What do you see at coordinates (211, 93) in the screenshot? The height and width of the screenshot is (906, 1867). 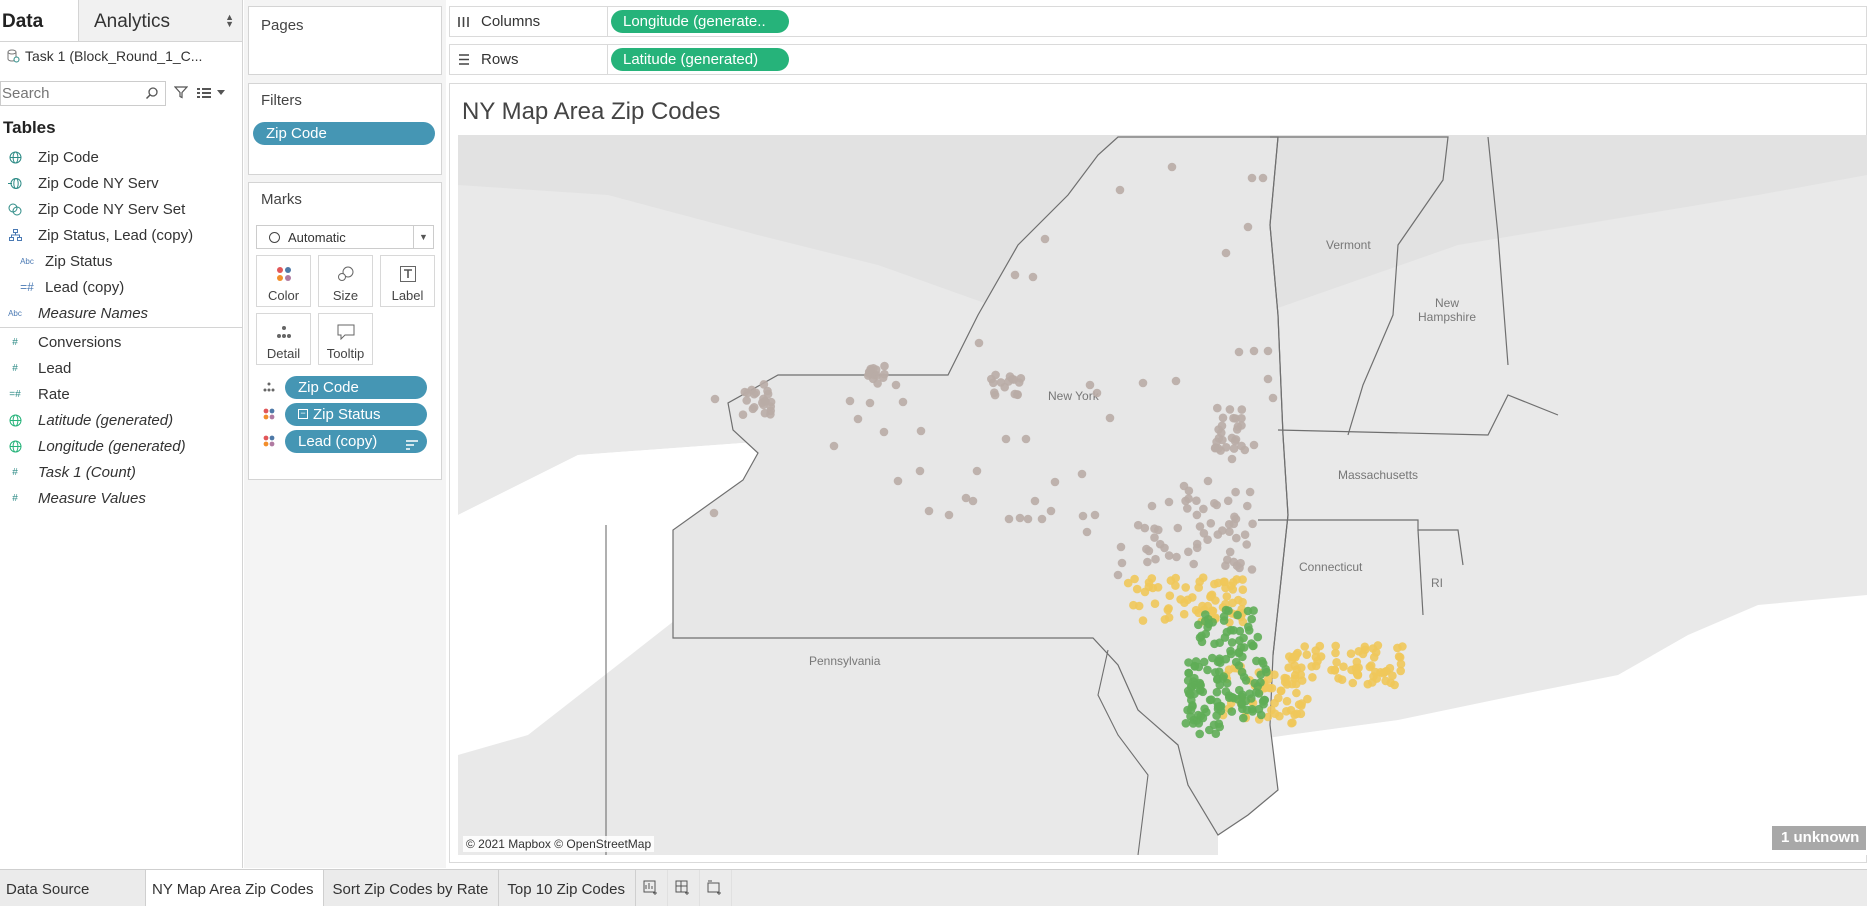 I see `view-options-icon` at bounding box center [211, 93].